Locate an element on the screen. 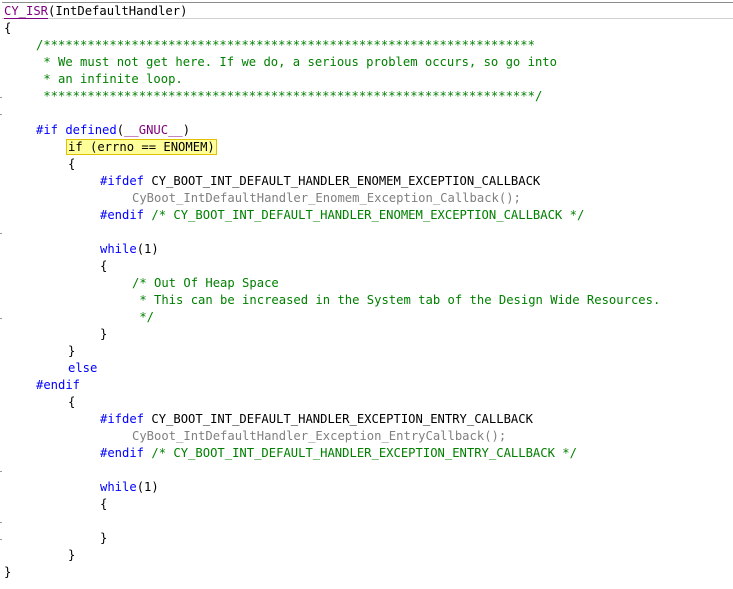  code-line: #endif is located at coordinates (58, 385).